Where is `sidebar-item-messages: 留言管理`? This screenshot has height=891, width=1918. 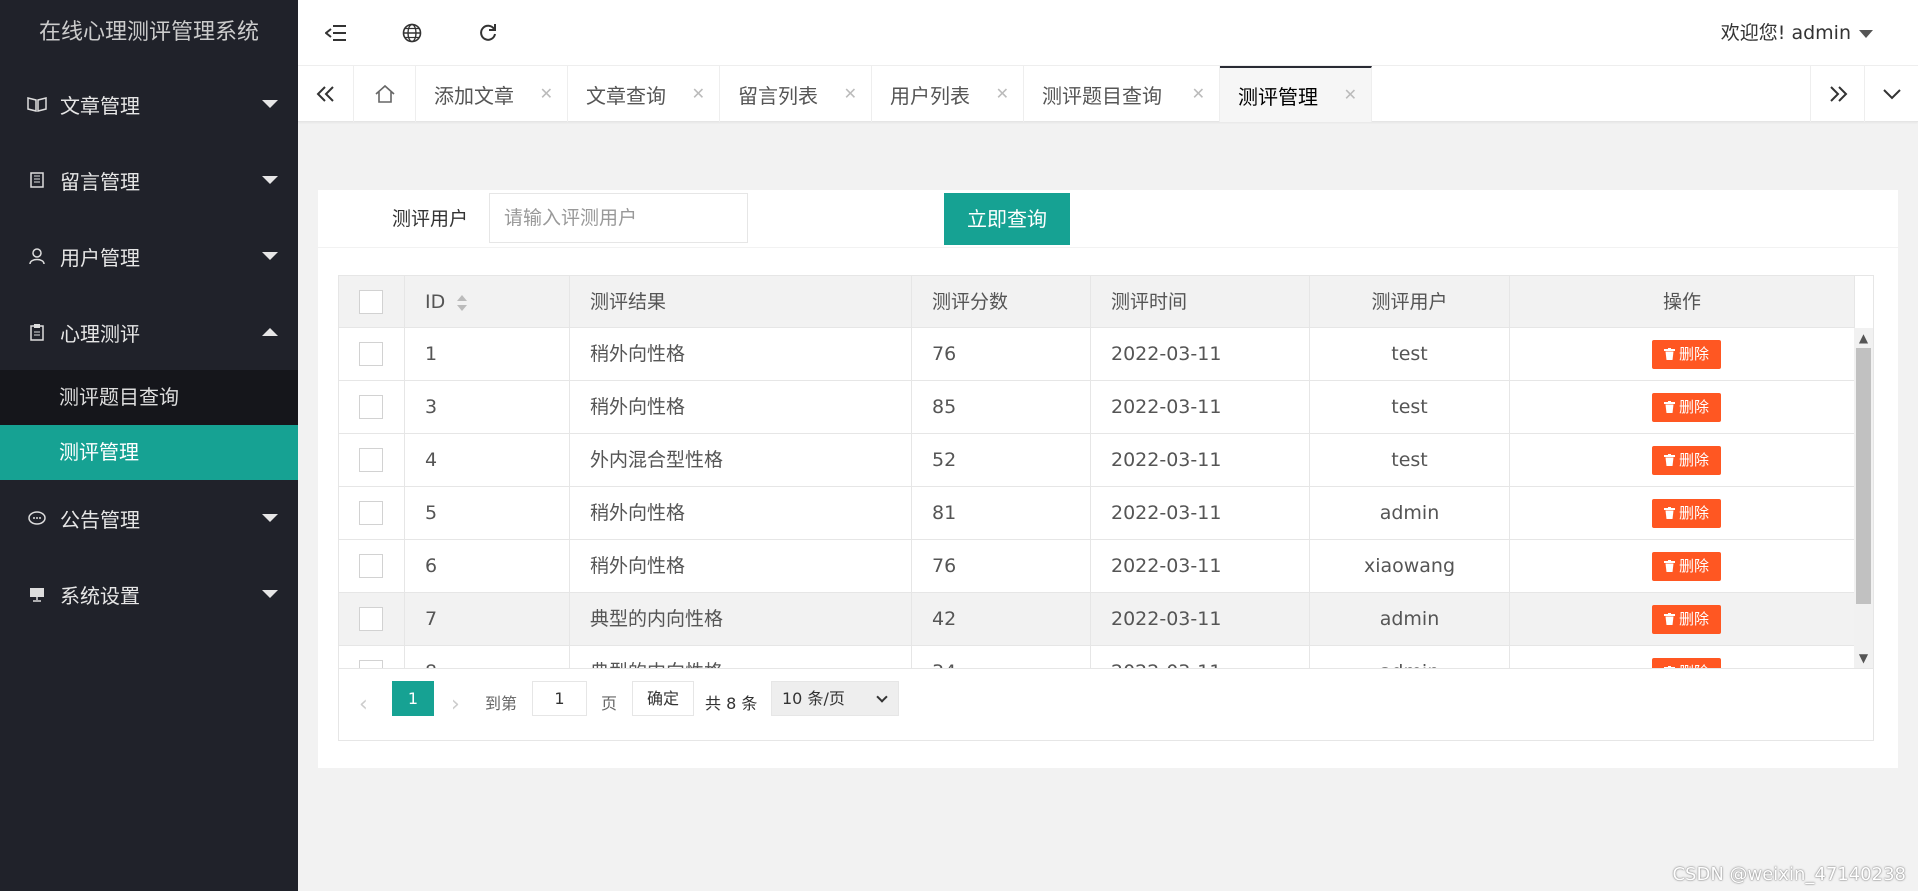
sidebar-item-messages: 留言管理 is located at coordinates (149, 180).